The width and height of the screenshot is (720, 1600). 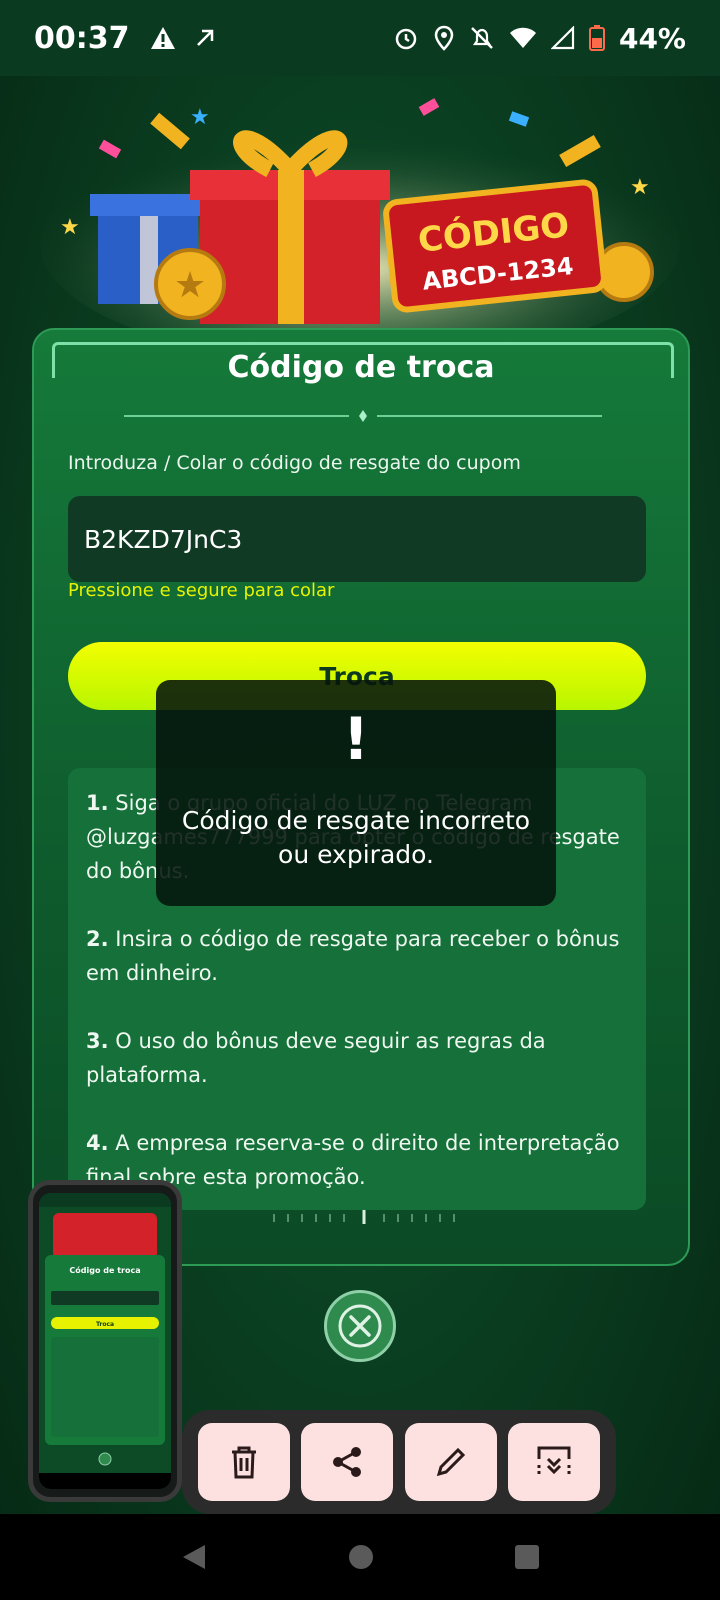 I want to click on trash-icon, so click(x=243, y=1462).